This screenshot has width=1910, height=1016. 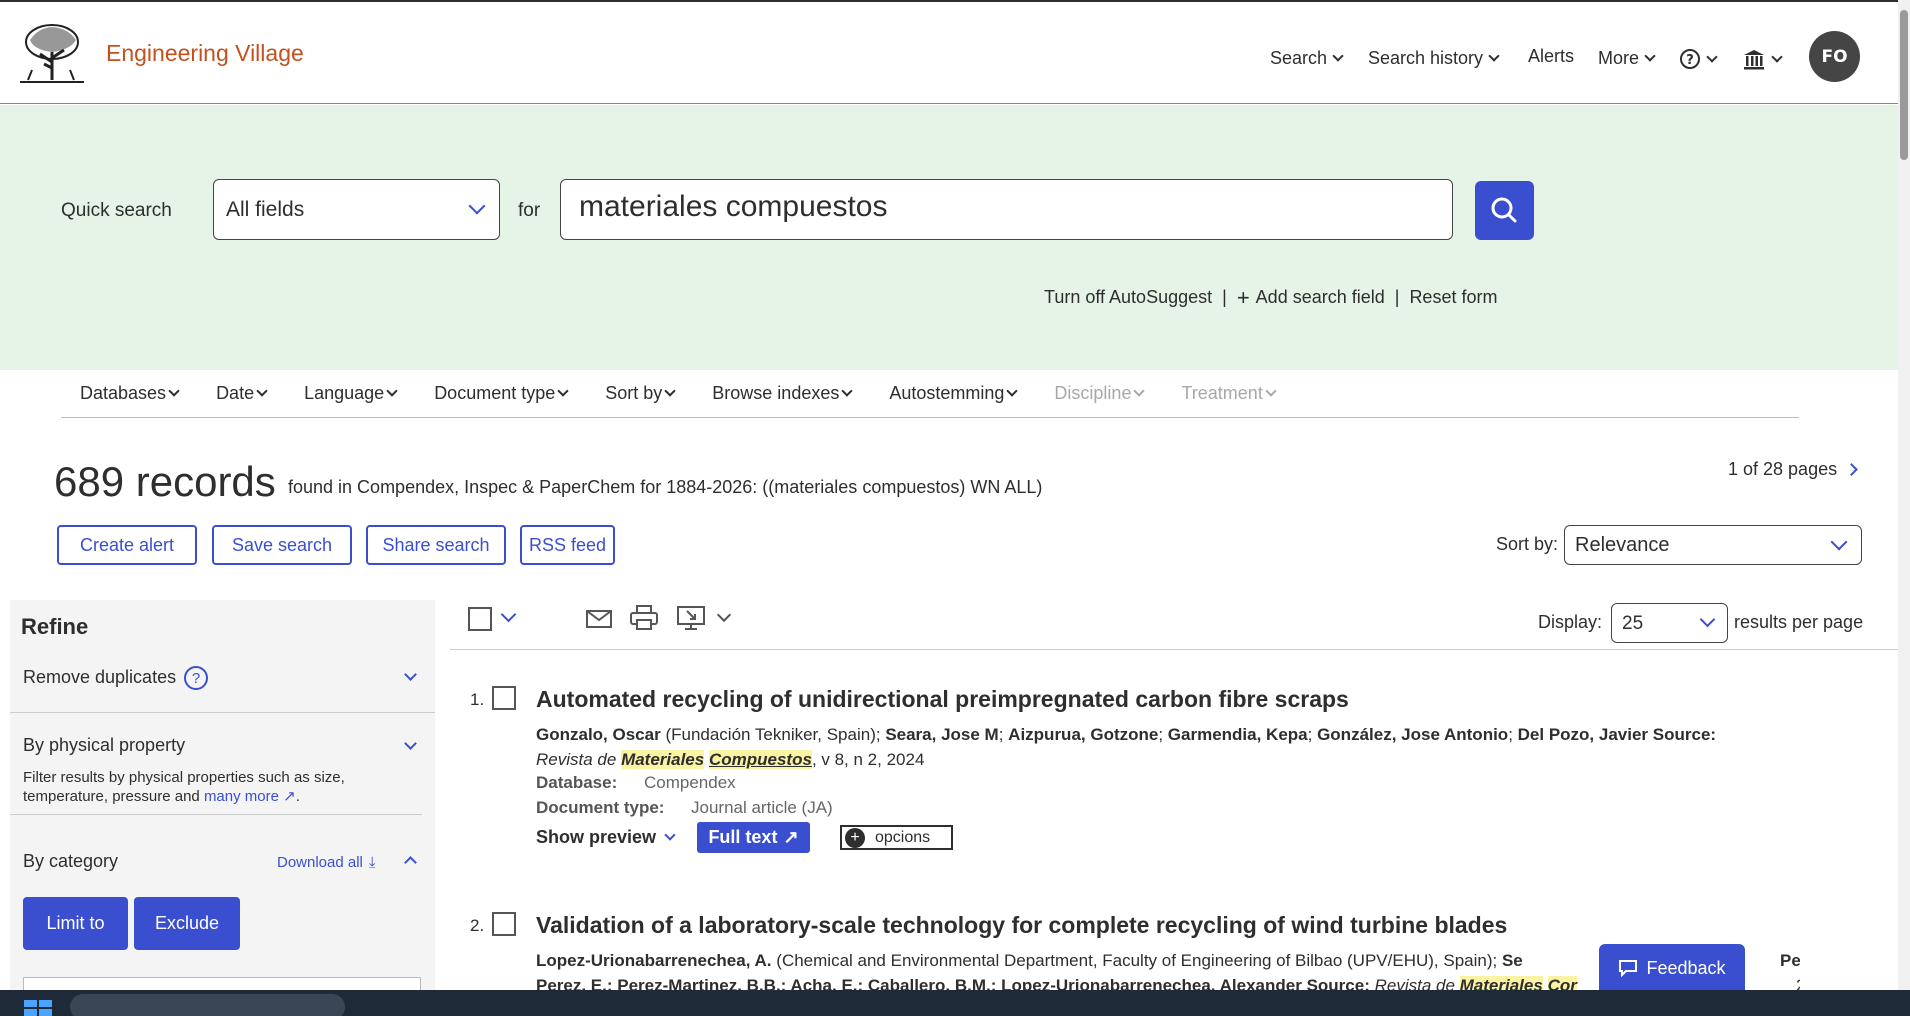 I want to click on full-text-label: Full text, so click(x=743, y=837).